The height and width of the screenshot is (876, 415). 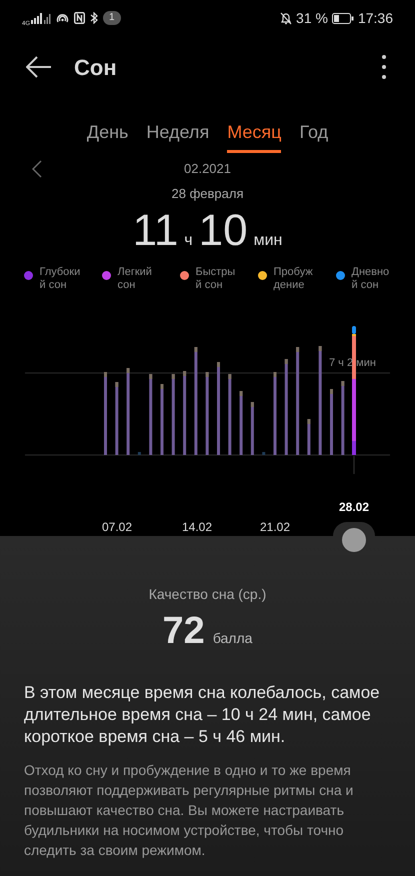 What do you see at coordinates (223, 231) in the screenshot?
I see `duration-minutes: 10` at bounding box center [223, 231].